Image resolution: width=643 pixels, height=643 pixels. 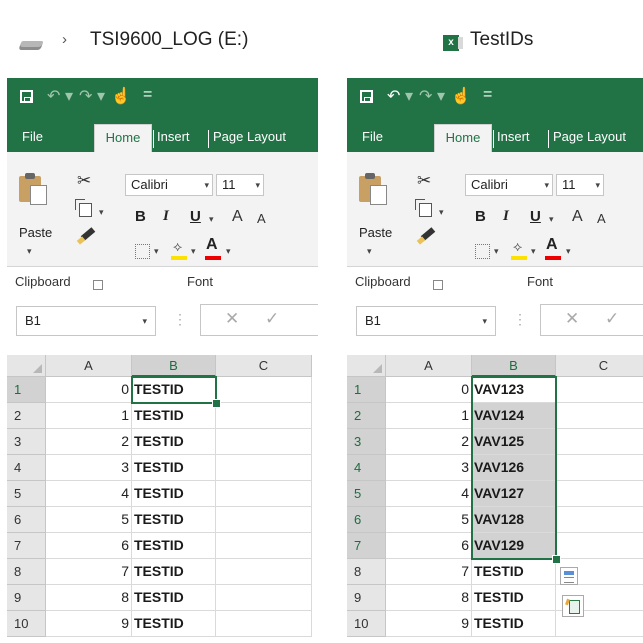 What do you see at coordinates (26, 494) in the screenshot?
I see `row-header: 5` at bounding box center [26, 494].